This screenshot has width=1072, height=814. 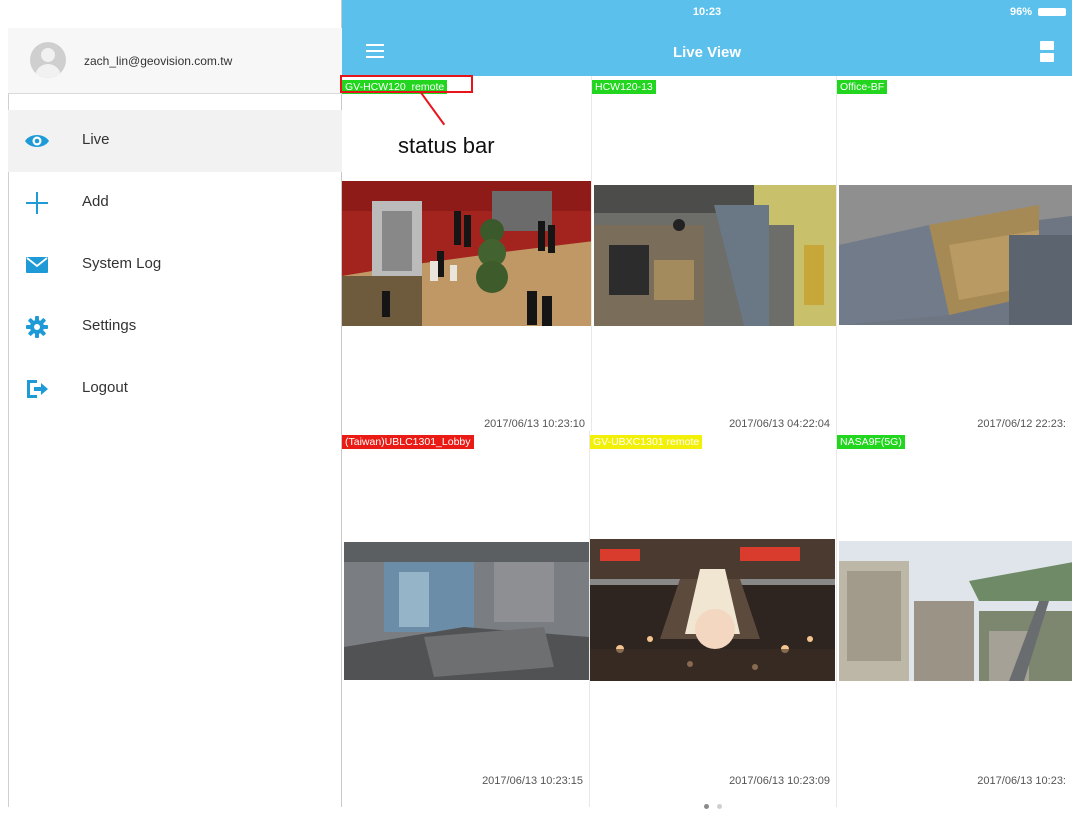 I want to click on navigation-bar: Live View, so click(x=707, y=50).